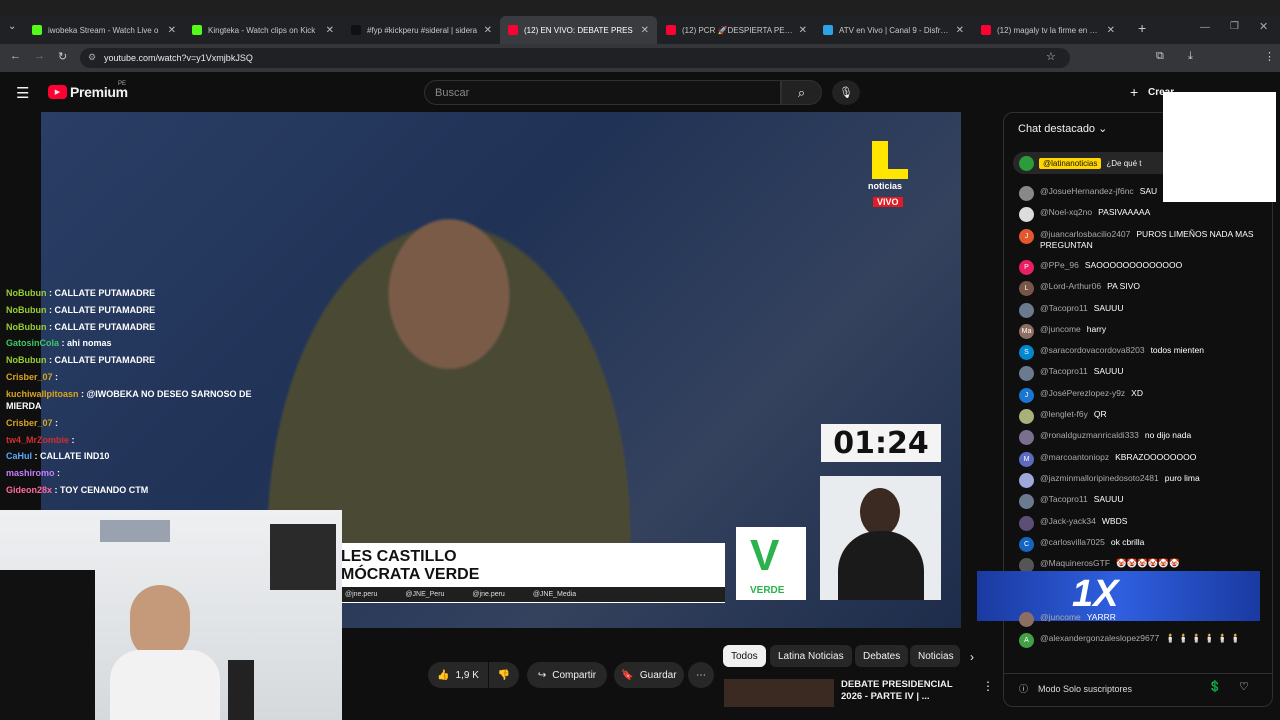  What do you see at coordinates (1075, 563) in the screenshot?
I see `chat-author: @MaquinerosGTF` at bounding box center [1075, 563].